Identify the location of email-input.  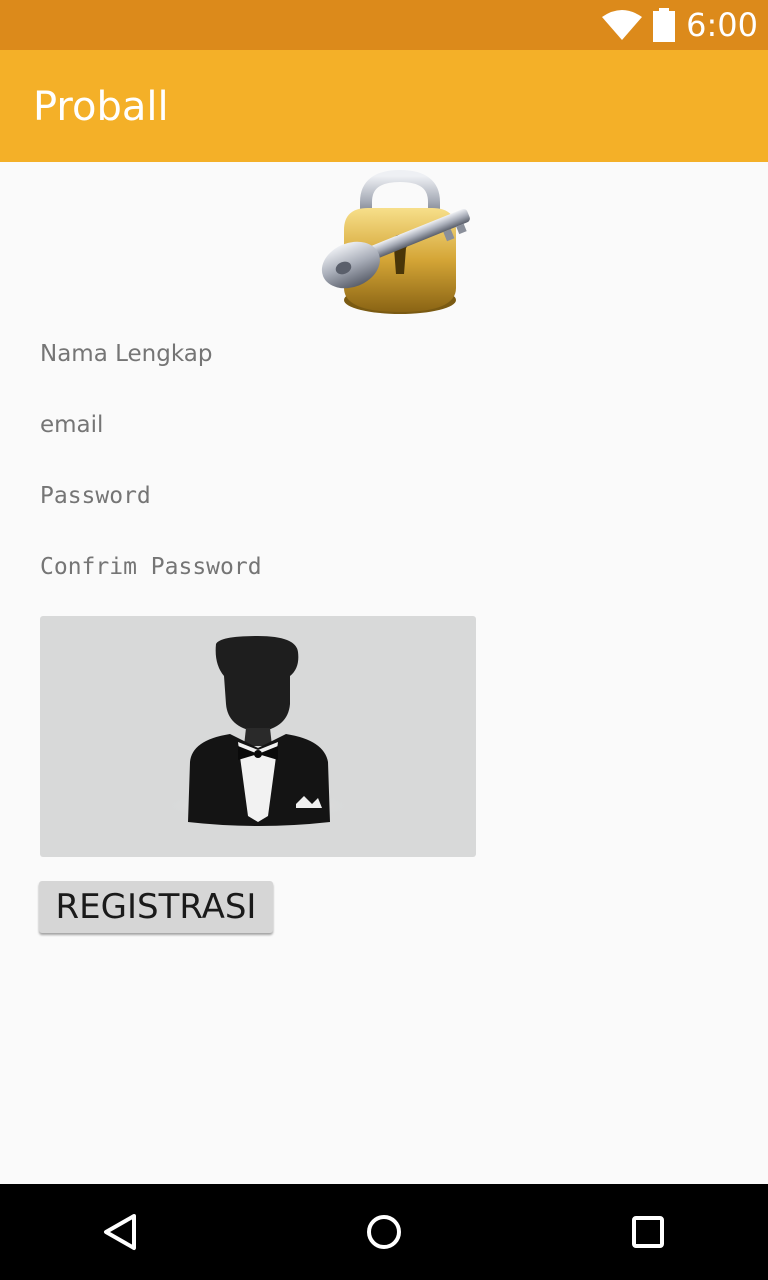
(385, 425).